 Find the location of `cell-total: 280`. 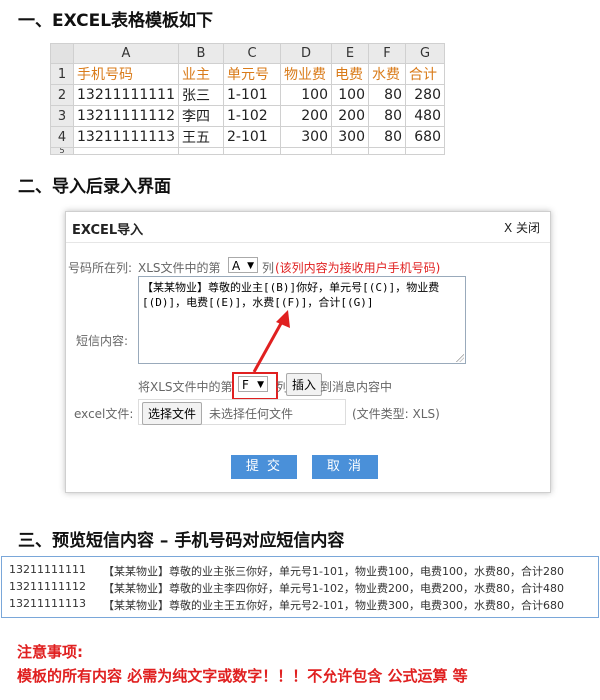

cell-total: 280 is located at coordinates (424, 95).